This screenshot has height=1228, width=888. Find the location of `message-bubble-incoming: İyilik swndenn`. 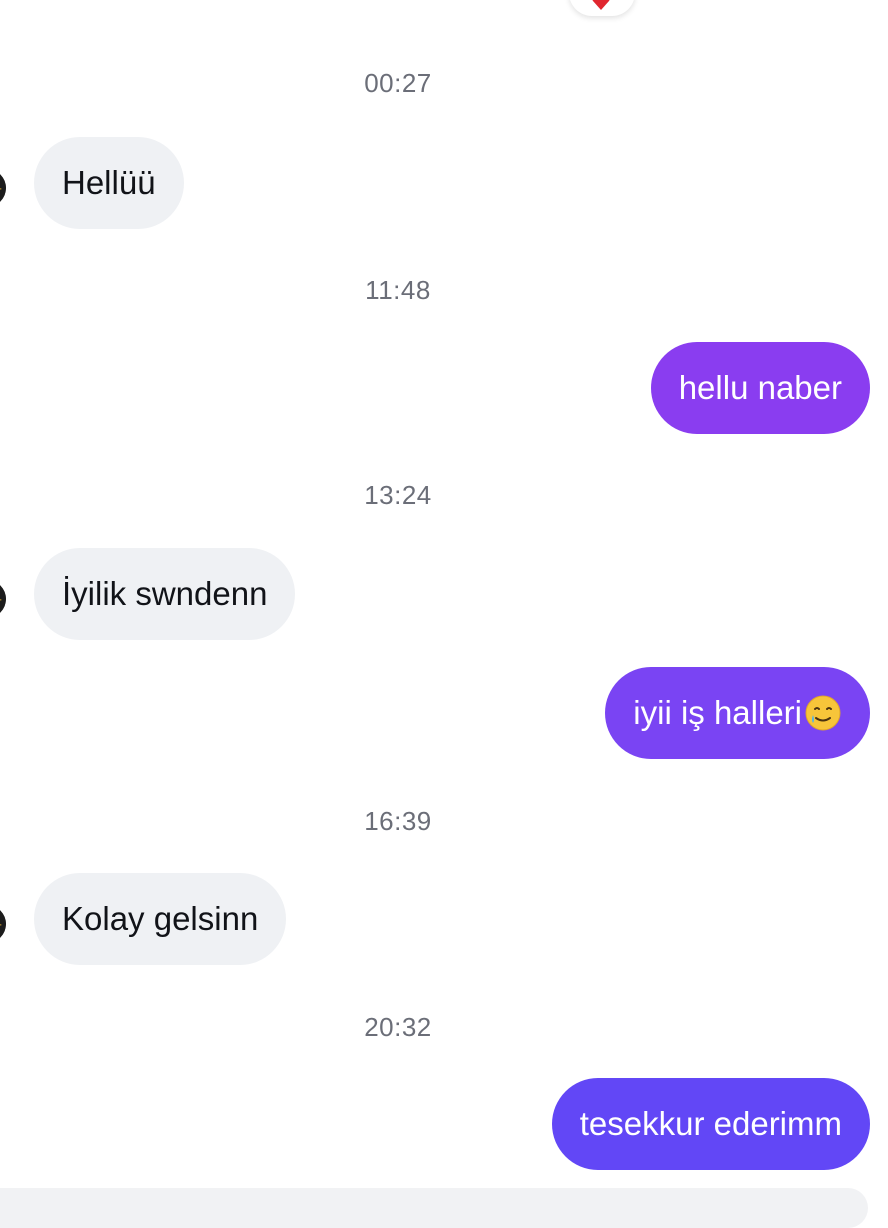

message-bubble-incoming: İyilik swndenn is located at coordinates (165, 594).